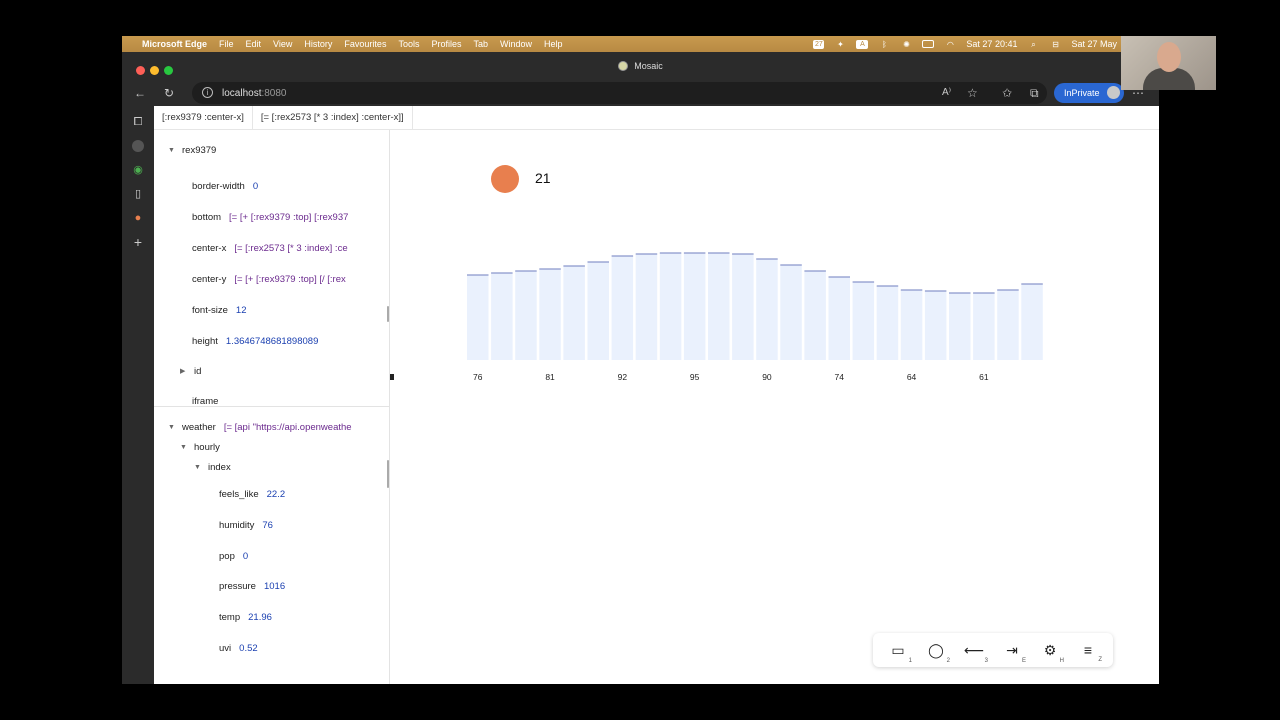 This screenshot has height=720, width=1280. What do you see at coordinates (991, 44) in the screenshot?
I see `menubar-clock: Sat 27 20:41` at bounding box center [991, 44].